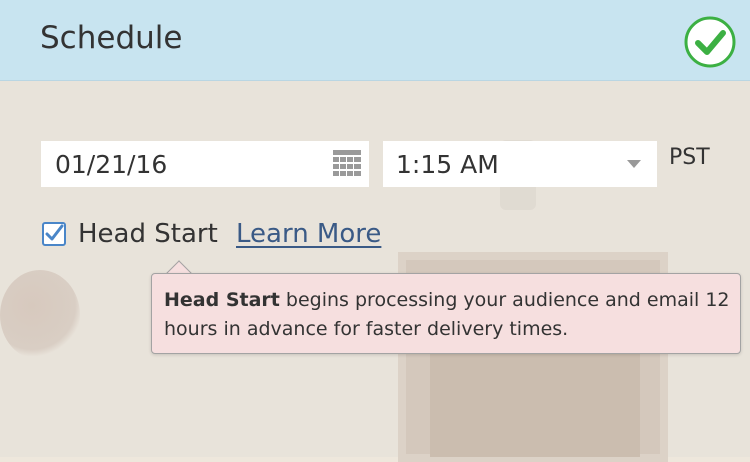 The width and height of the screenshot is (750, 462). What do you see at coordinates (347, 163) in the screenshot?
I see `calendar-icon` at bounding box center [347, 163].